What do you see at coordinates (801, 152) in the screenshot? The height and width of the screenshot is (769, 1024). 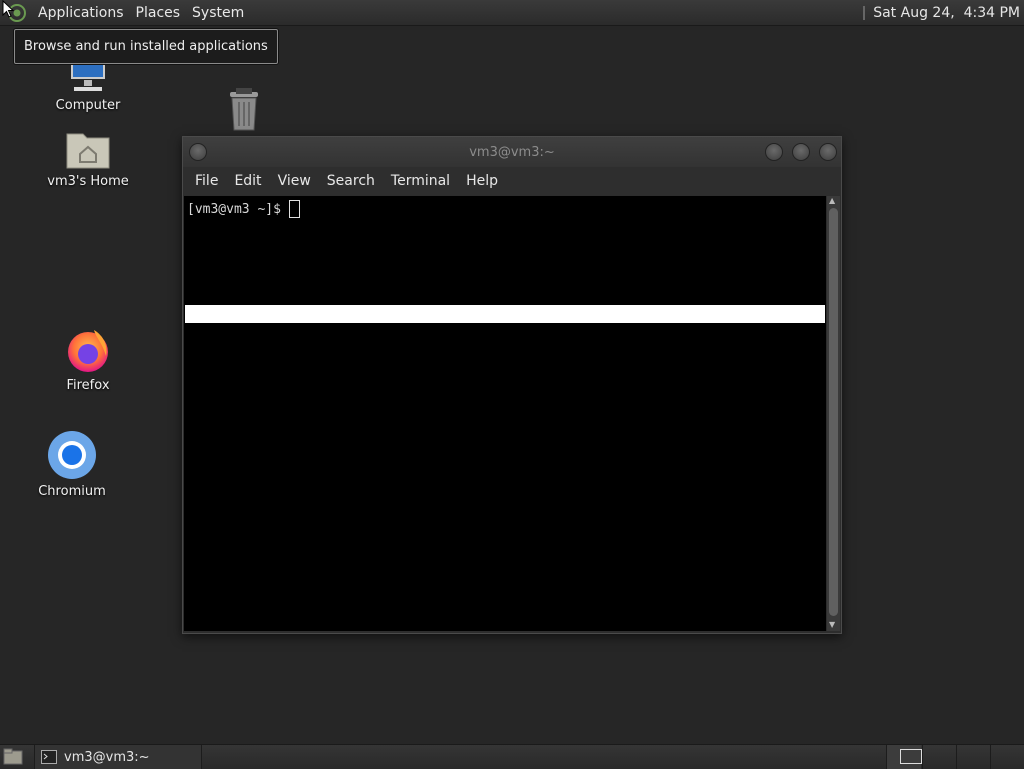 I see `maximize-button` at bounding box center [801, 152].